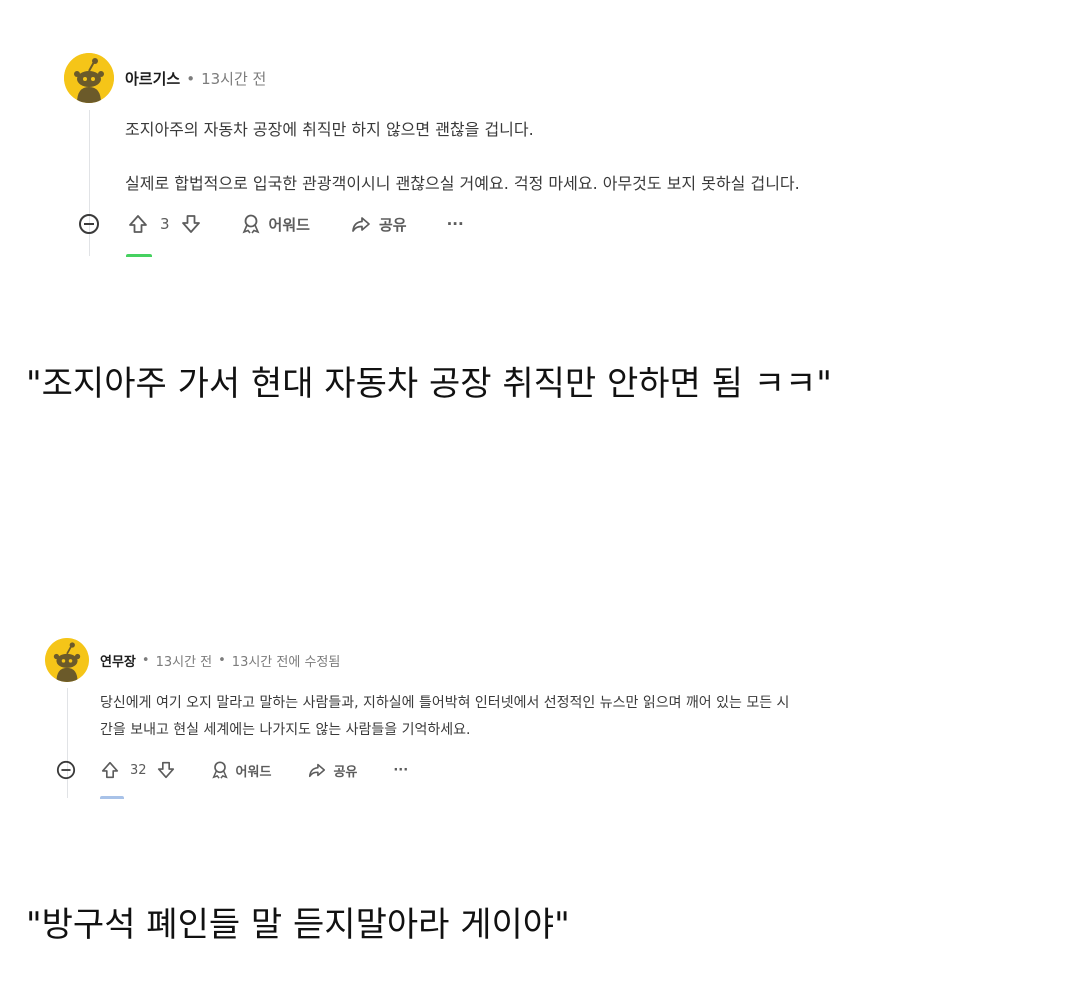 This screenshot has width=1074, height=990. What do you see at coordinates (67, 743) in the screenshot?
I see `thread-line` at bounding box center [67, 743].